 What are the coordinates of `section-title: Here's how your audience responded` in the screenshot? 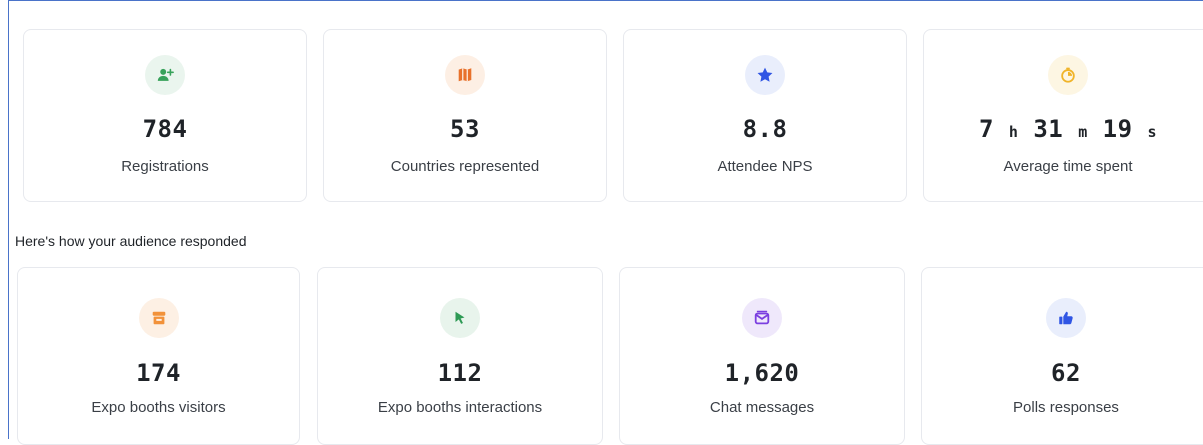 It's located at (131, 241).